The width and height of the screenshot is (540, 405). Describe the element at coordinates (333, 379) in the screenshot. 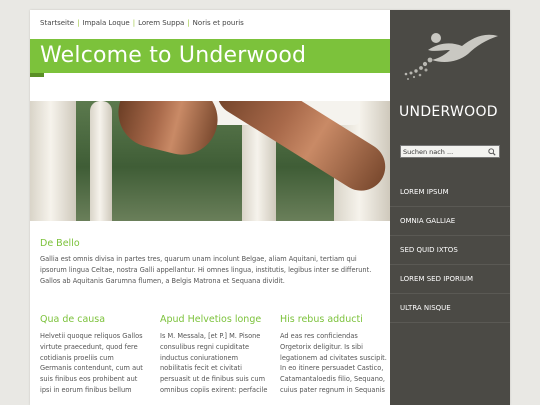

I see `column-line: Catamantaloedis filio, Sequano,` at that location.